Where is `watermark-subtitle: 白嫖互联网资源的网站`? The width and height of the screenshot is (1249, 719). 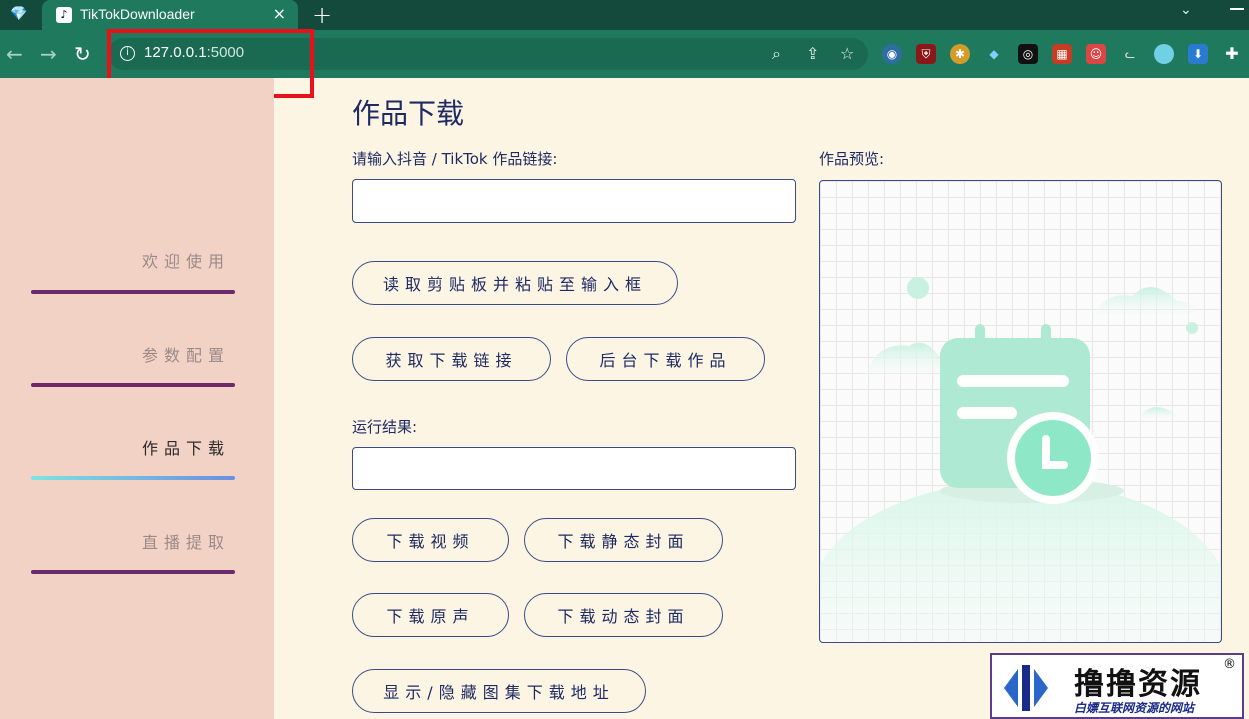 watermark-subtitle: 白嫖互联网资源的网站 is located at coordinates (1134, 708).